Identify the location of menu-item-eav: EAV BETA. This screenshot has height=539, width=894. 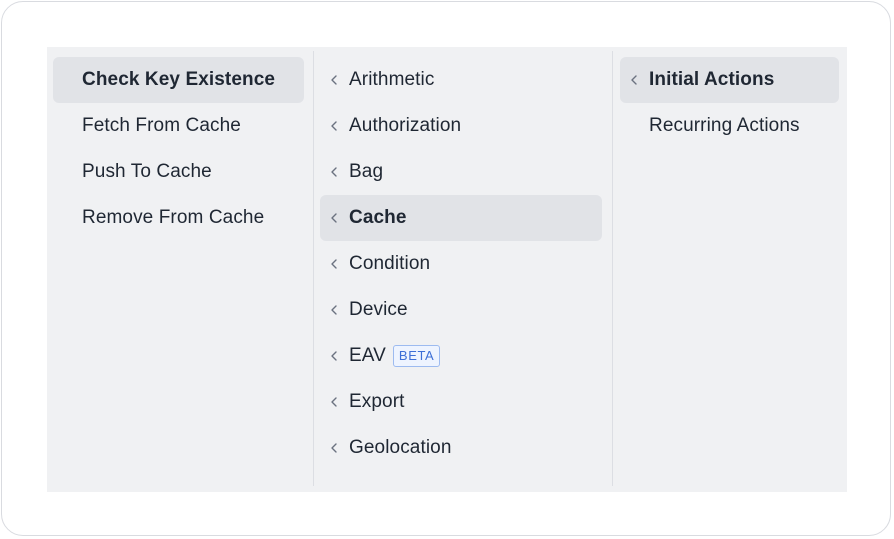
(461, 356).